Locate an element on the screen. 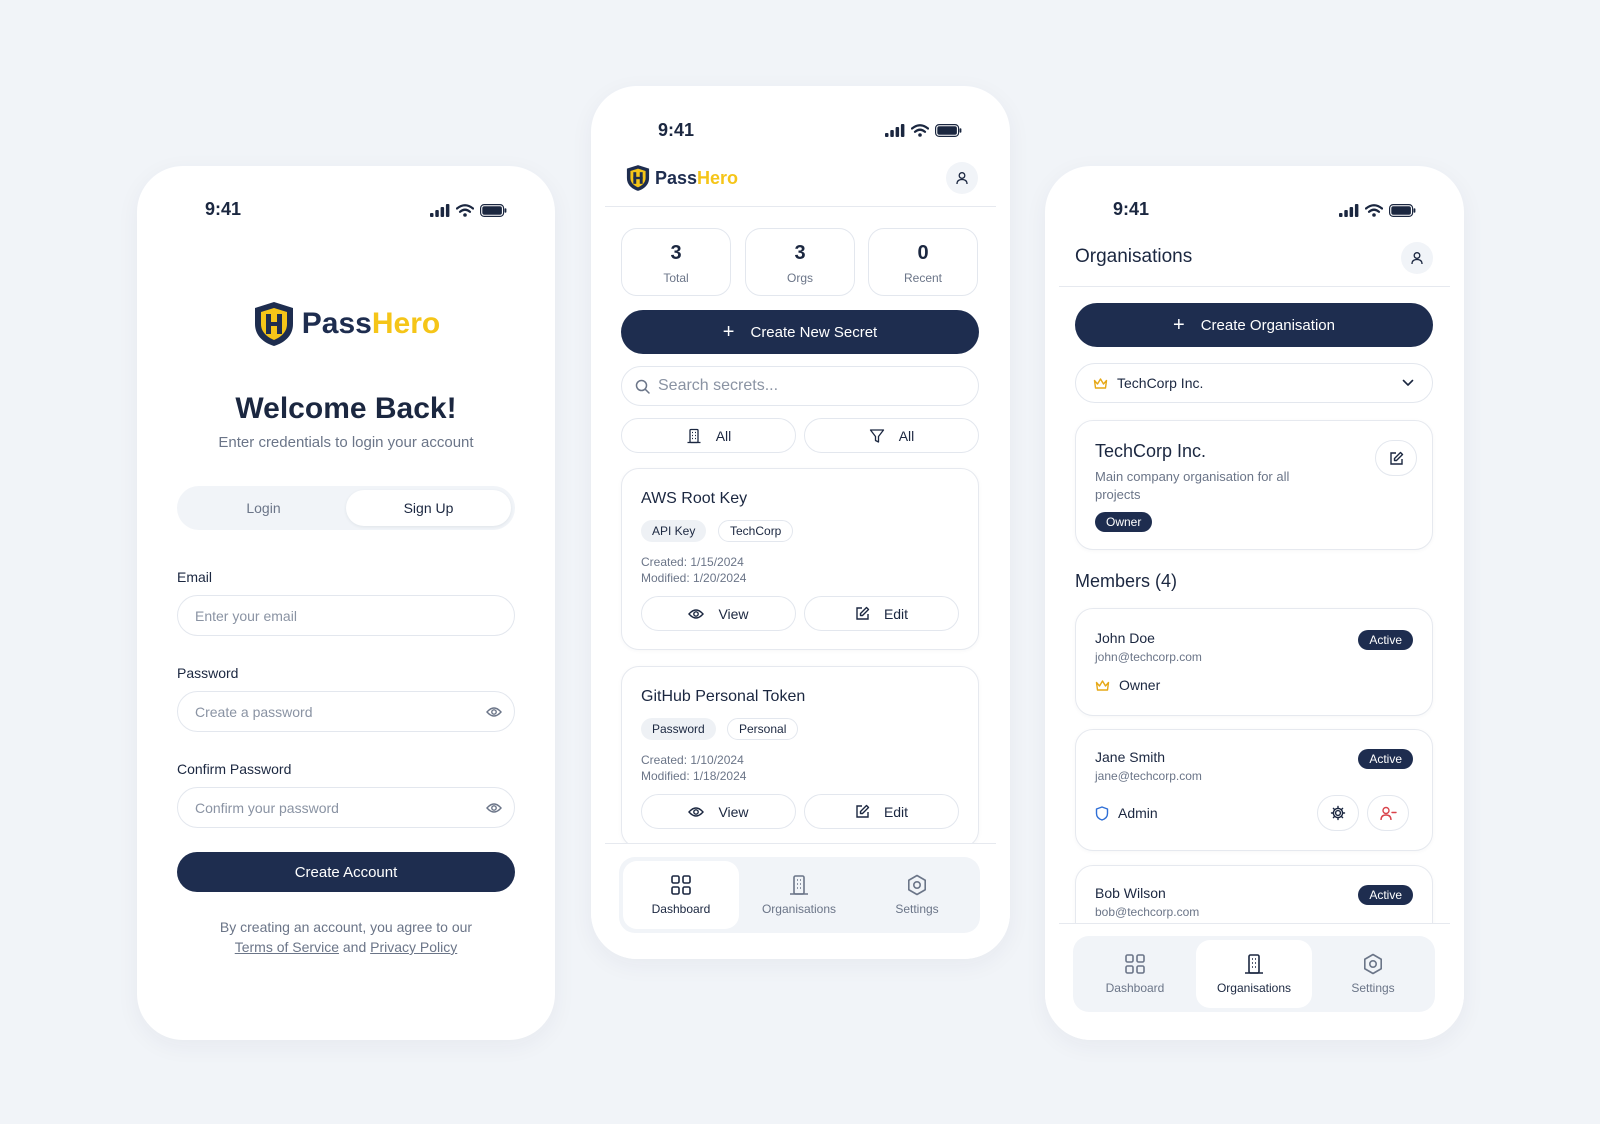 Image resolution: width=1600 pixels, height=1124 pixels. legal-prefix: By creating an account, you agree to our is located at coordinates (346, 927).